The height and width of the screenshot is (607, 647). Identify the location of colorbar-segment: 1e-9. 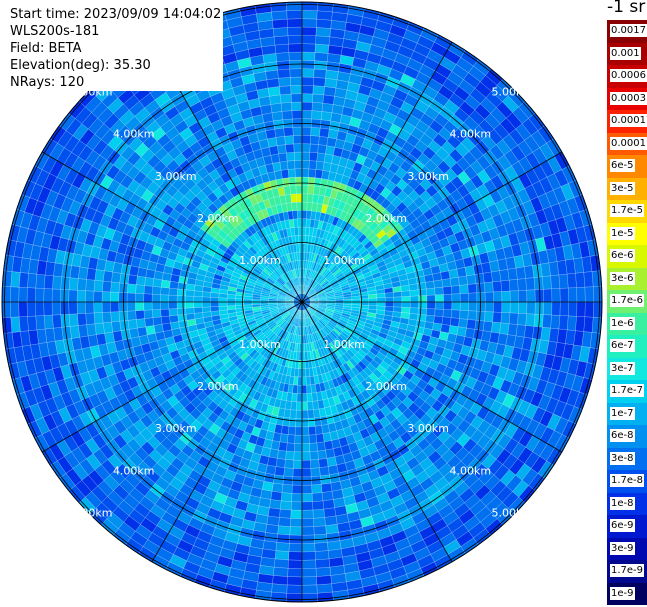
(627, 593).